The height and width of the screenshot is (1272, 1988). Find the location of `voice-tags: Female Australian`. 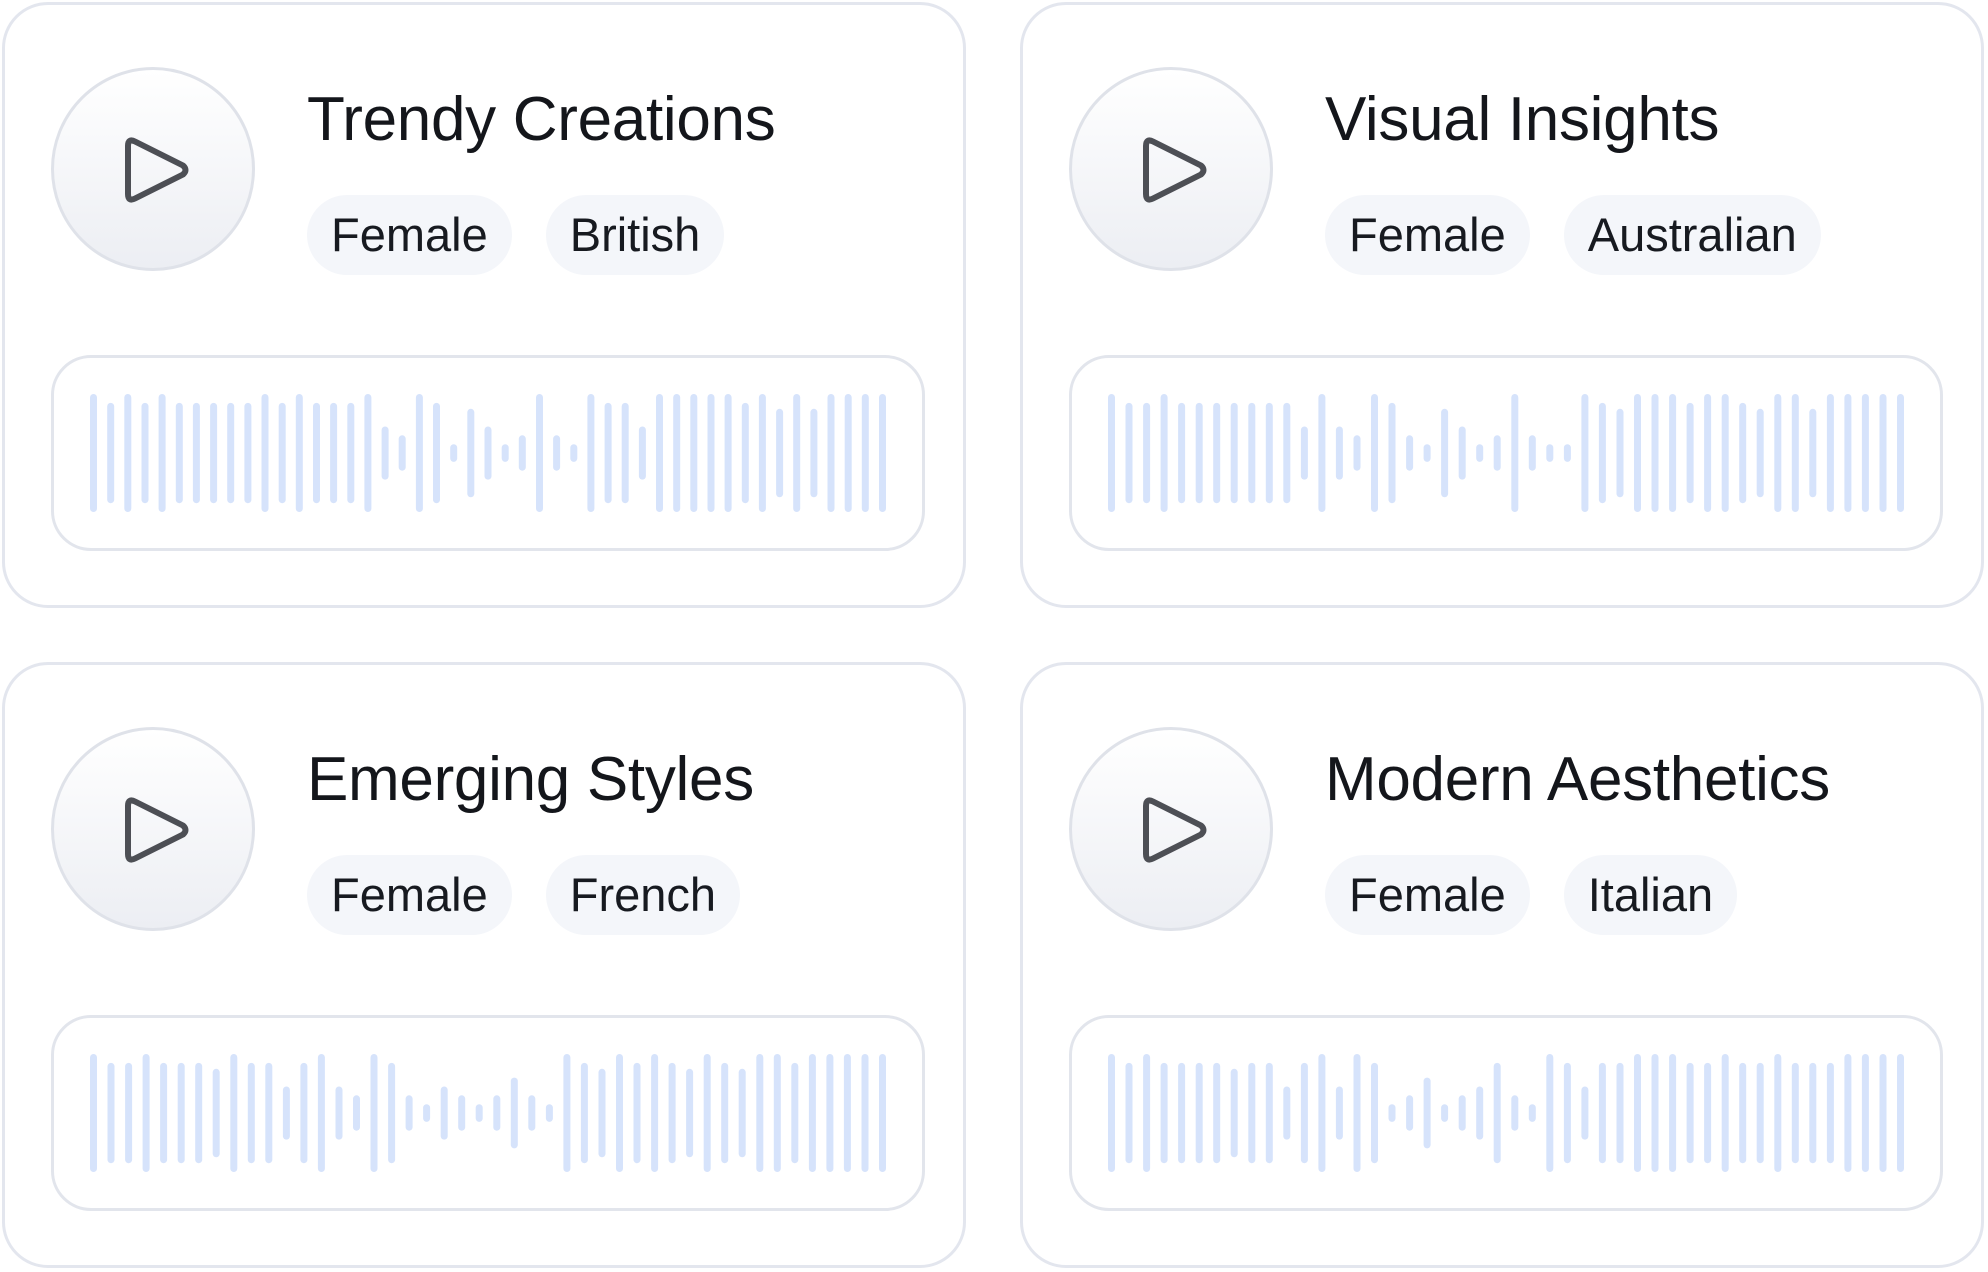

voice-tags: Female Australian is located at coordinates (1573, 235).